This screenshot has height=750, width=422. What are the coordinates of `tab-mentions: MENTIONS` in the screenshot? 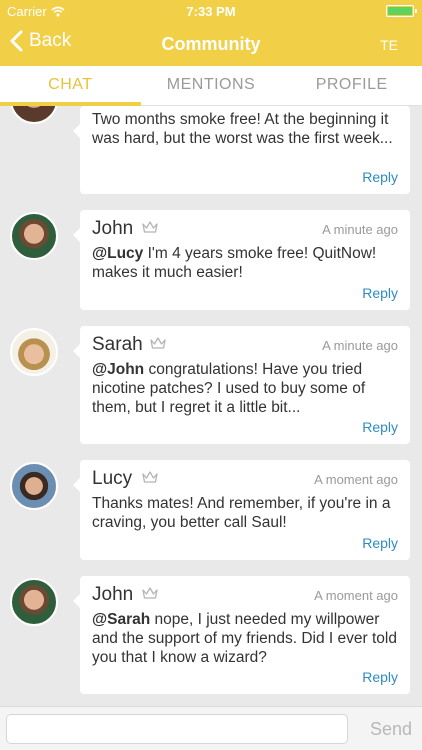 It's located at (211, 85).